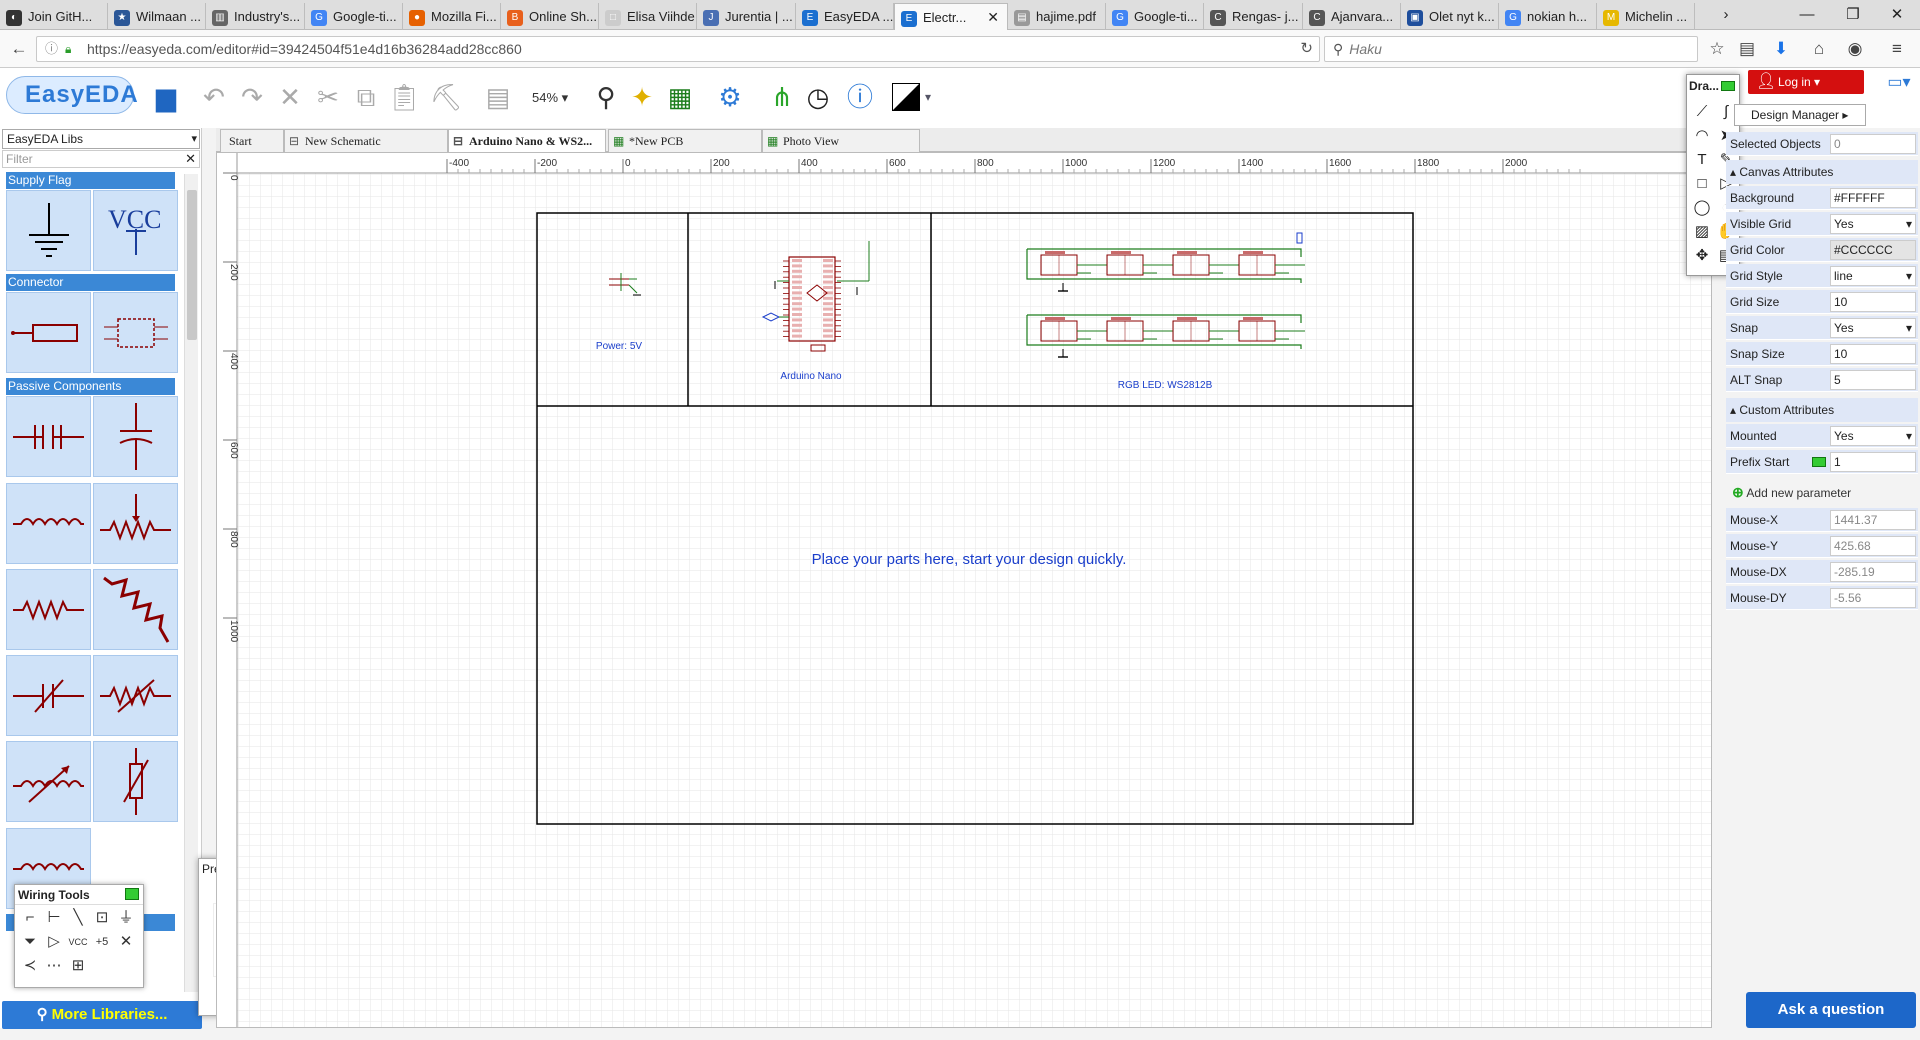 The width and height of the screenshot is (1920, 1040). I want to click on menu-icon: ≡, so click(1897, 49).